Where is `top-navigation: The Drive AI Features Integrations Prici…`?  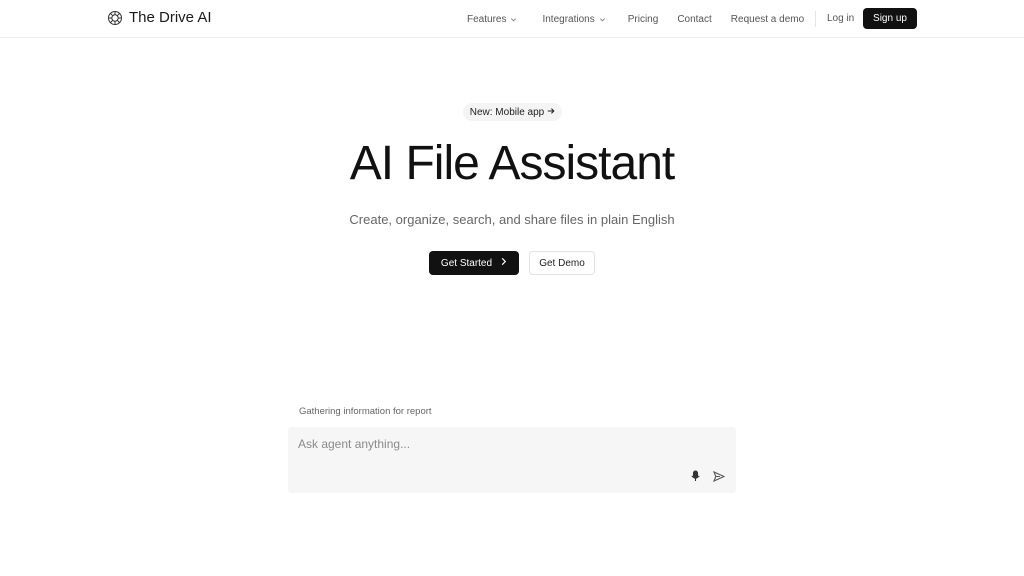
top-navigation: The Drive AI Features Integrations Prici… is located at coordinates (512, 19).